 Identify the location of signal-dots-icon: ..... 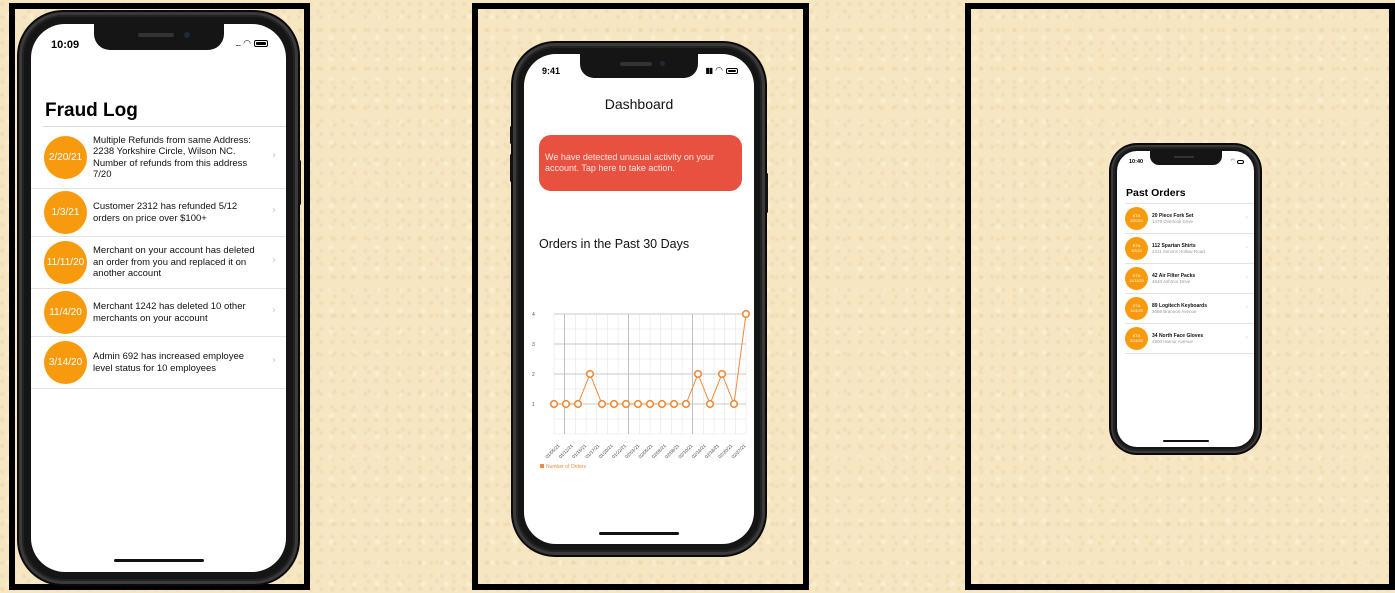
(238, 43).